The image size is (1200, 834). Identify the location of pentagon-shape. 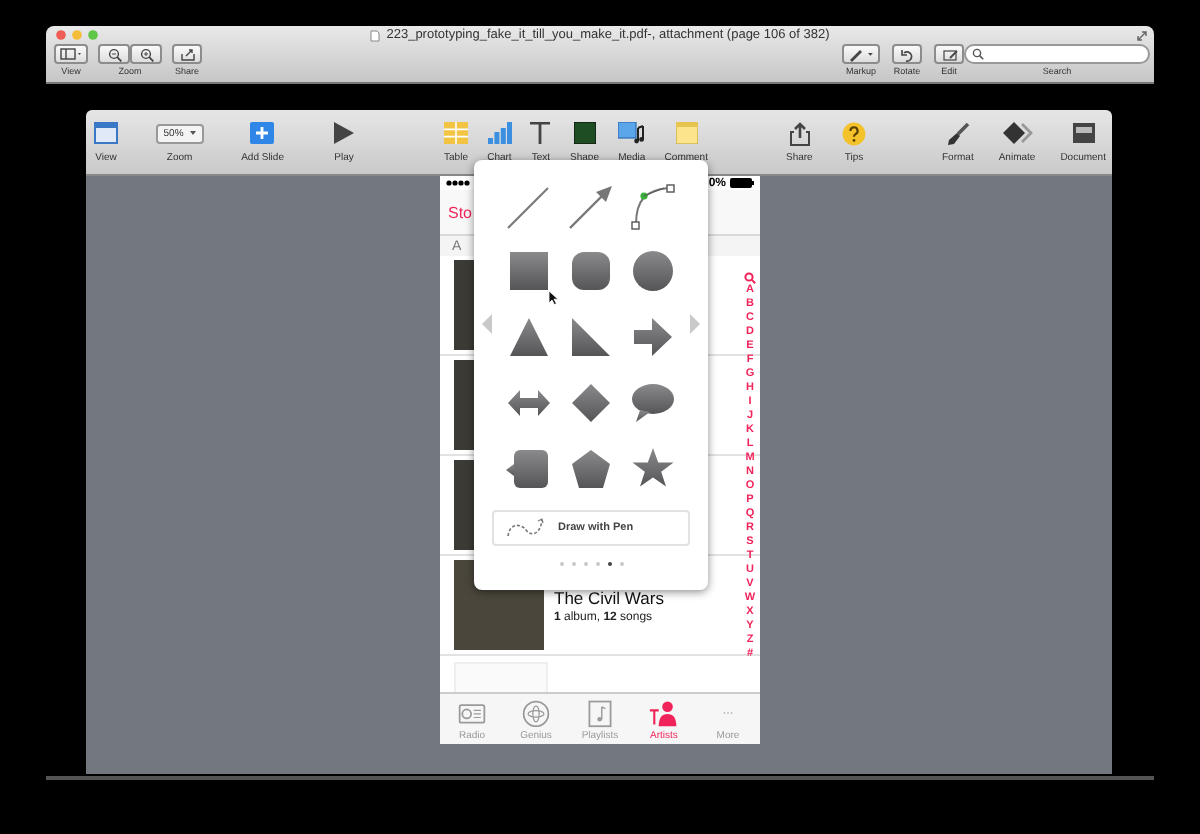
(591, 469).